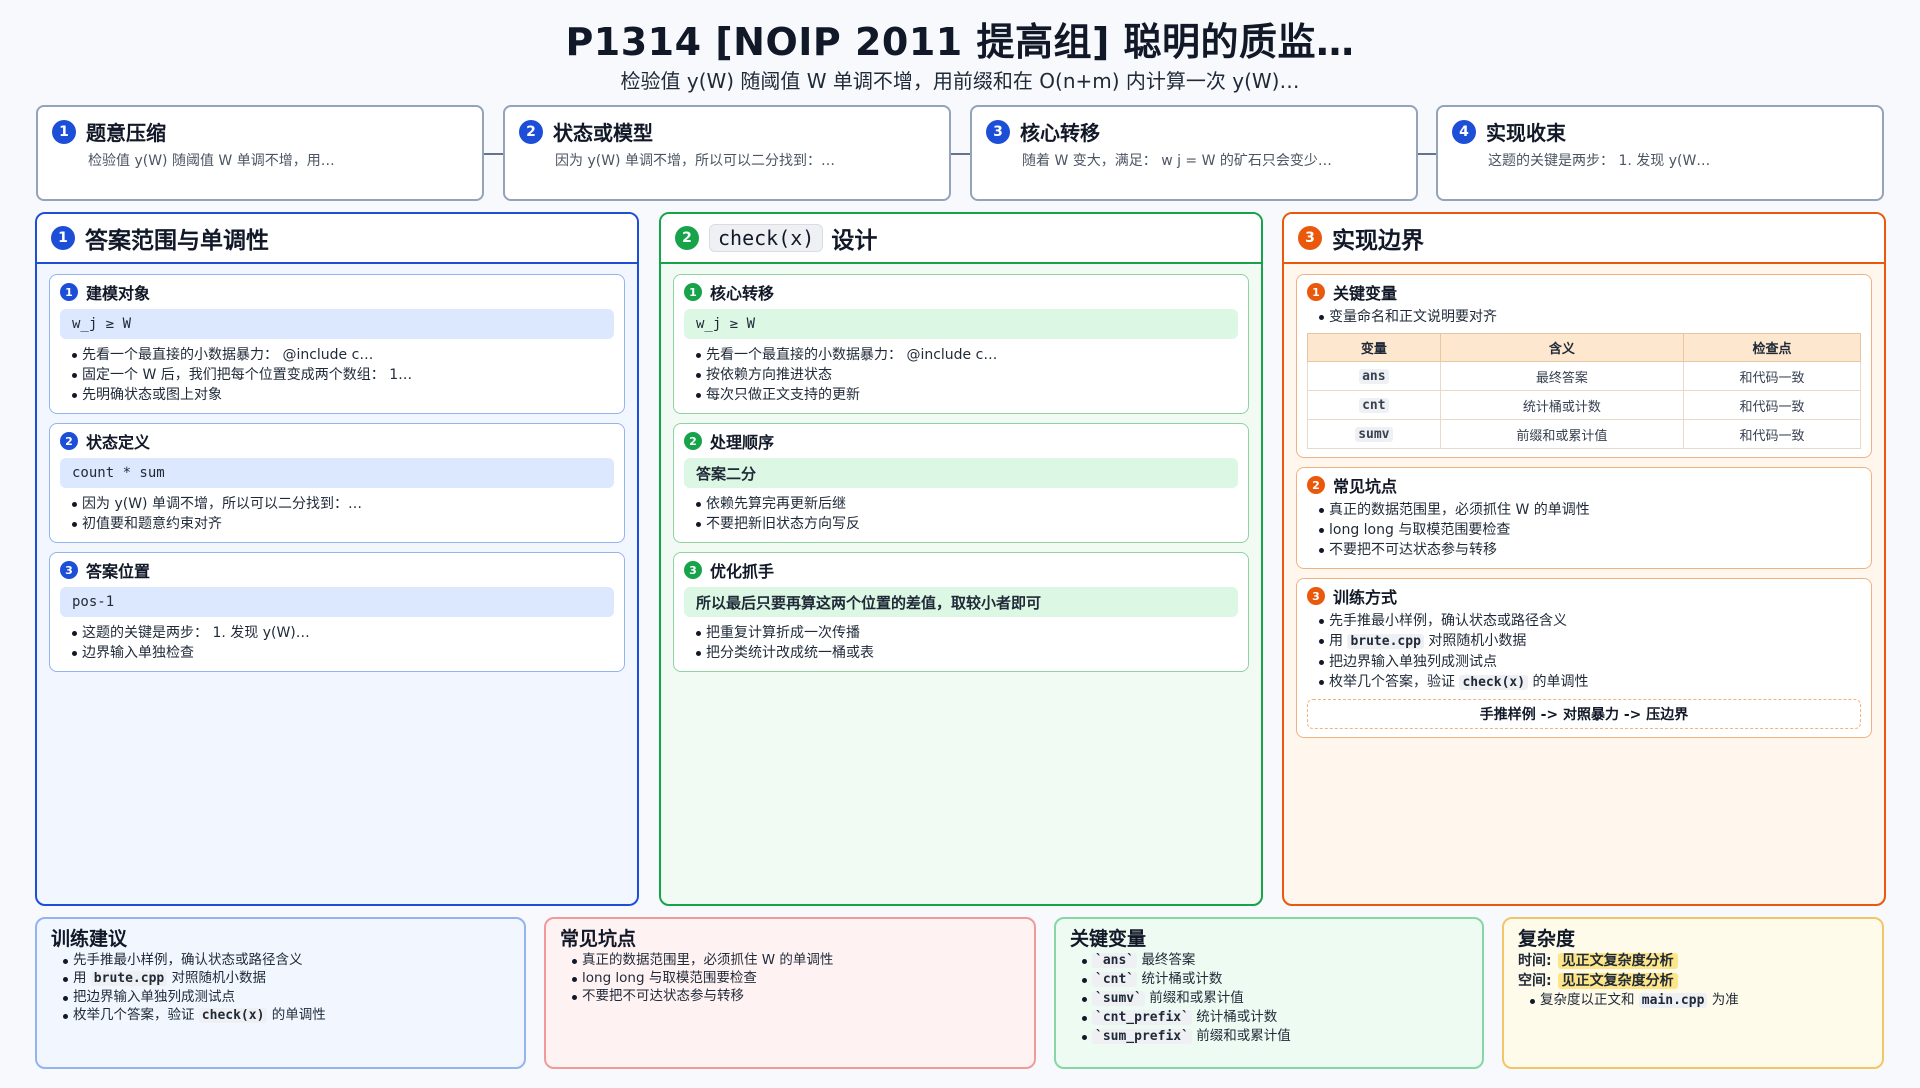  Describe the element at coordinates (854, 241) in the screenshot. I see `column-title: 设计` at that location.